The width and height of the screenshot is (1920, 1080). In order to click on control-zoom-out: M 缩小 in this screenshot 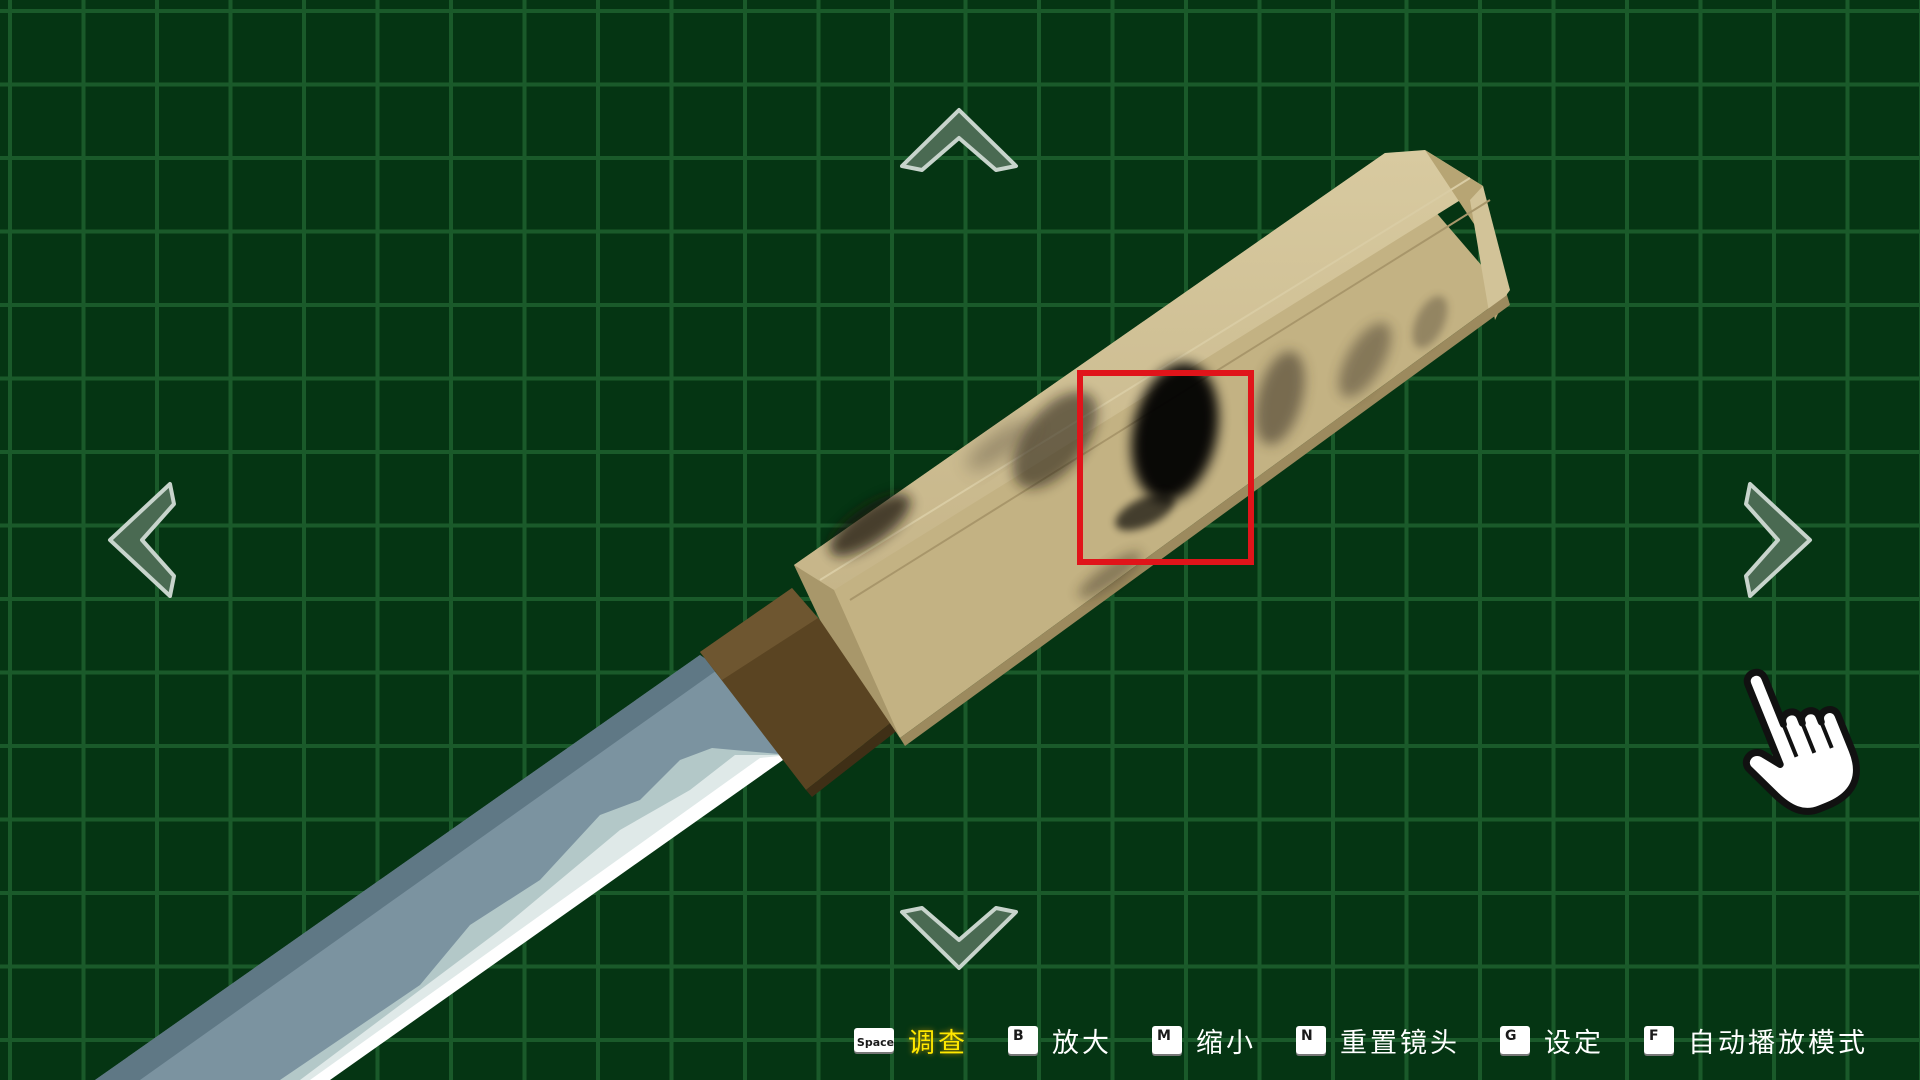, I will do `click(1204, 1040)`.